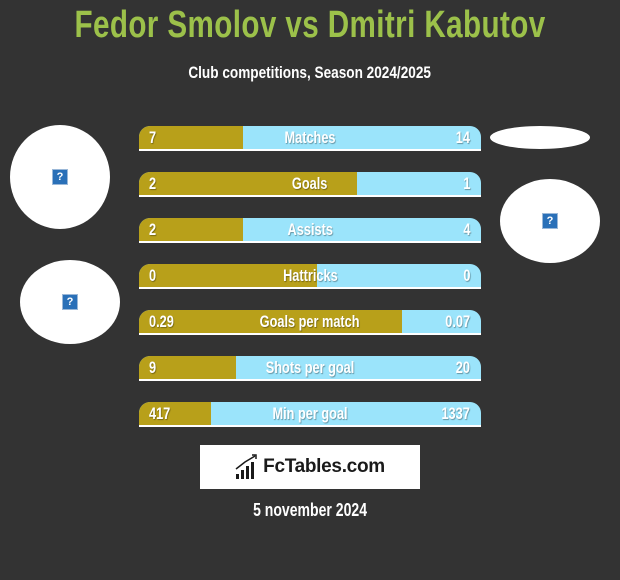 Image resolution: width=620 pixels, height=580 pixels. I want to click on competition-subtitle: Club competitions, Season 2024/2025, so click(310, 72).